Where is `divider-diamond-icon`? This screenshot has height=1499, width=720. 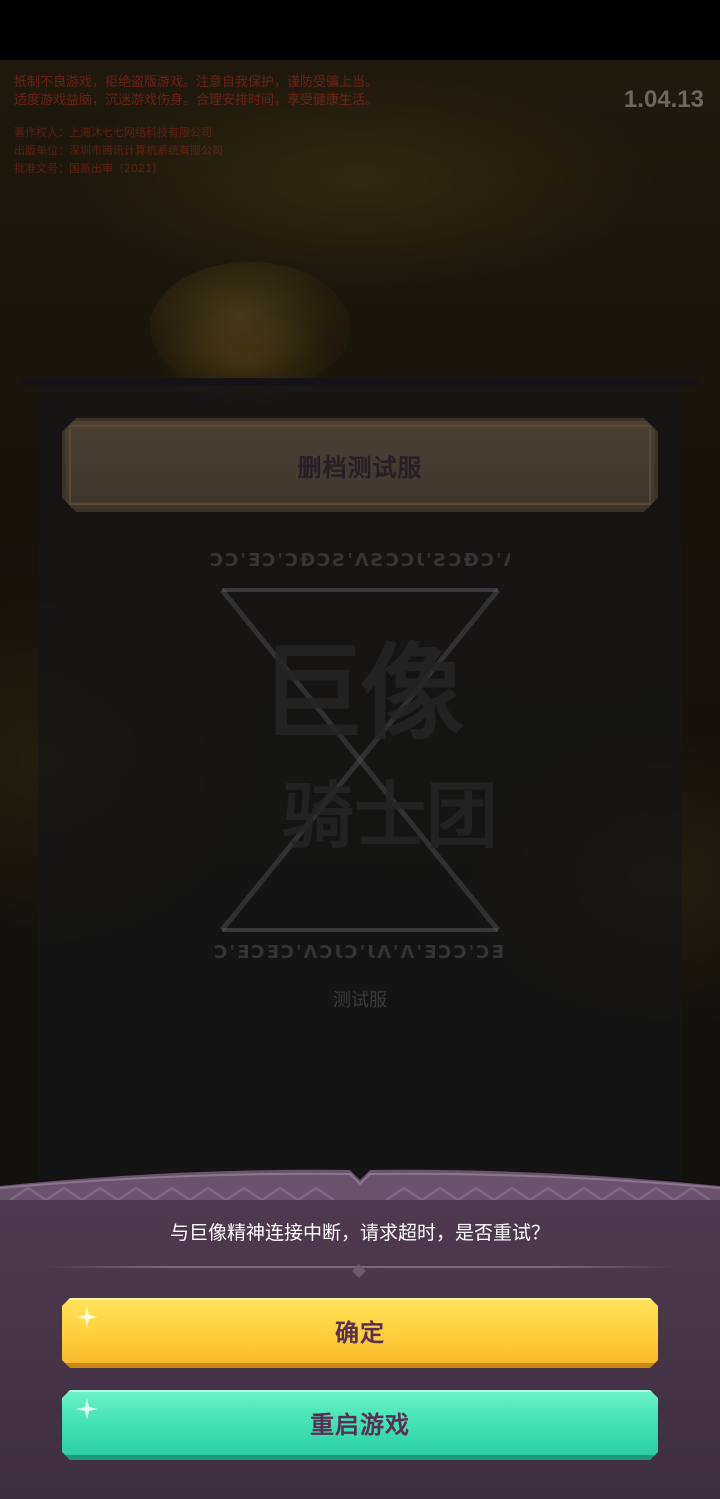
divider-diamond-icon is located at coordinates (359, 1271).